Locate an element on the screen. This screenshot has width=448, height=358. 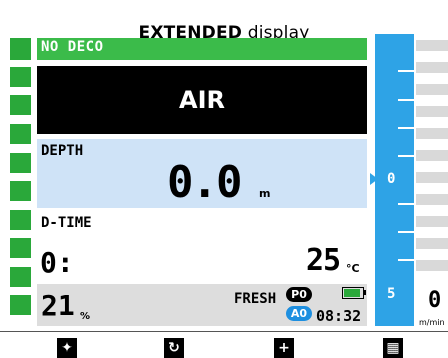
mode-icon: ✦ is located at coordinates (67, 348).